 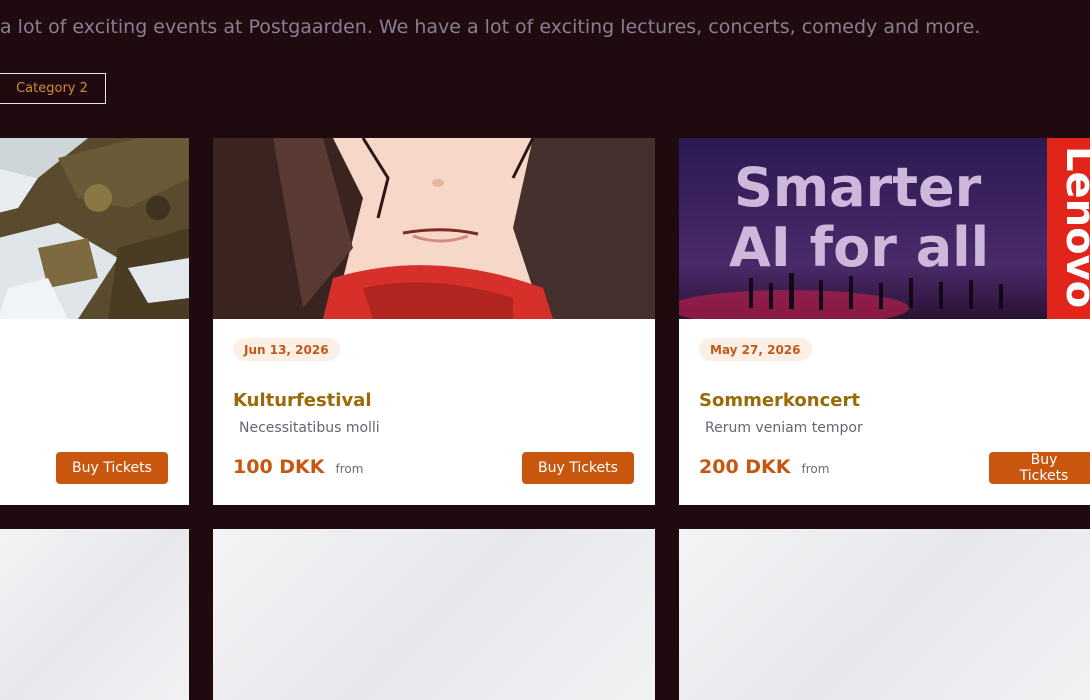 I want to click on event-card: Buy Tickets, so click(x=94, y=321).